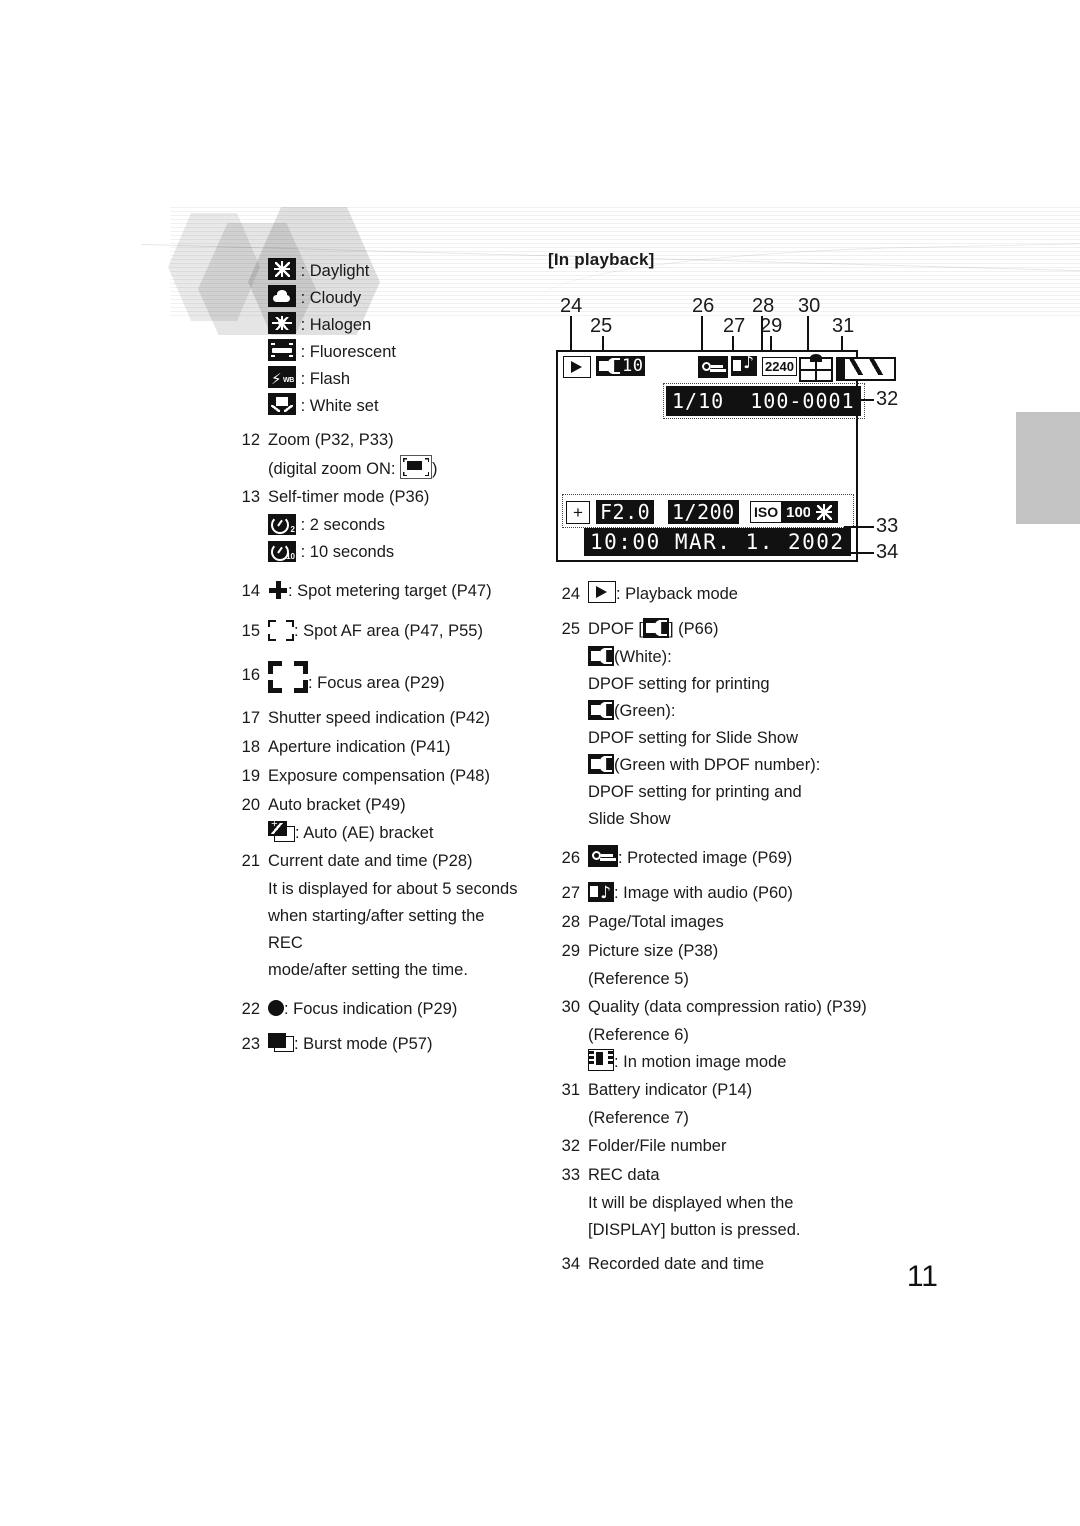 This screenshot has width=1080, height=1526. Describe the element at coordinates (570, 1264) in the screenshot. I see `item-number: 34` at that location.